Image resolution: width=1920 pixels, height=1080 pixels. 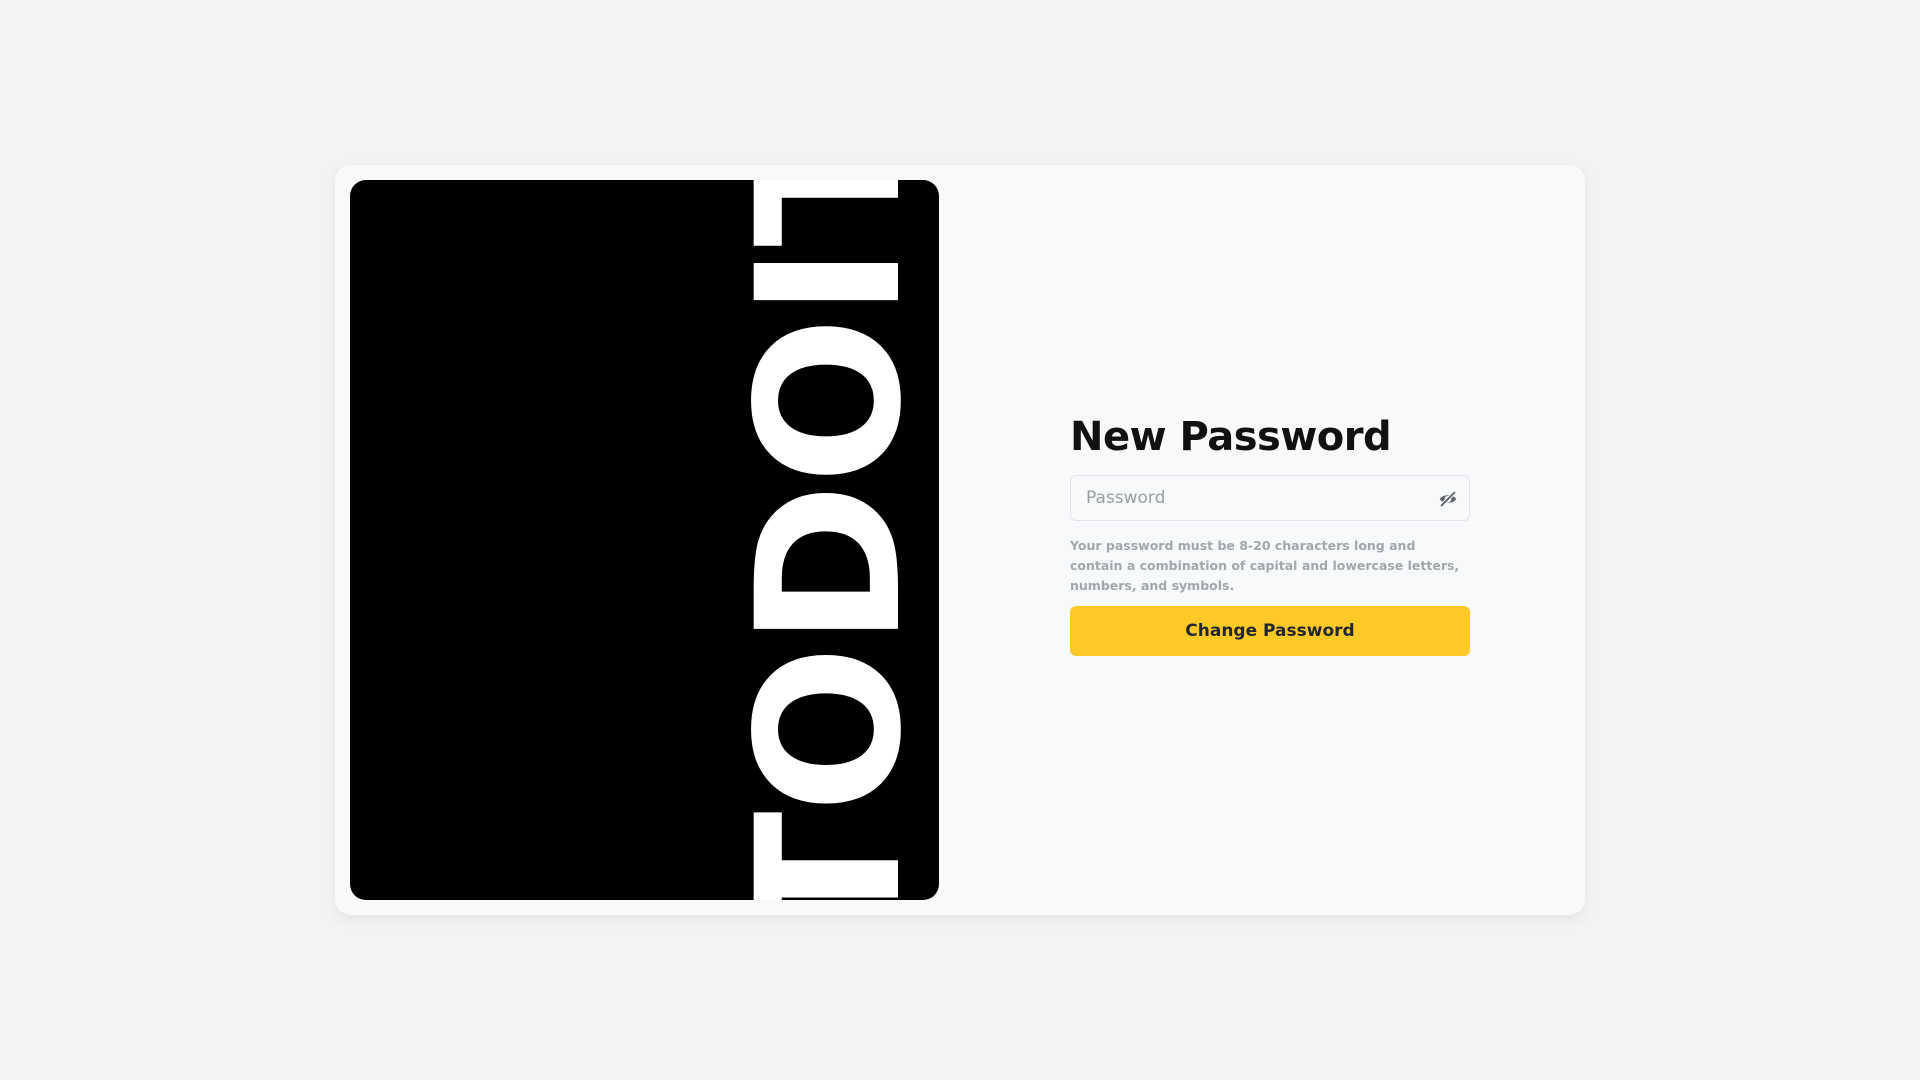 I want to click on password-input, so click(x=1248, y=498).